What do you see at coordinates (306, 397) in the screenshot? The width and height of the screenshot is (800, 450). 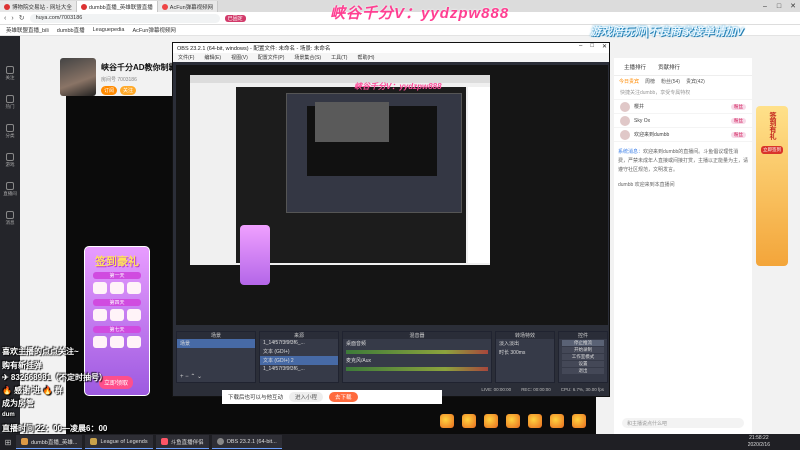 I see `enter-mini-program-button: 进入小程` at bounding box center [306, 397].